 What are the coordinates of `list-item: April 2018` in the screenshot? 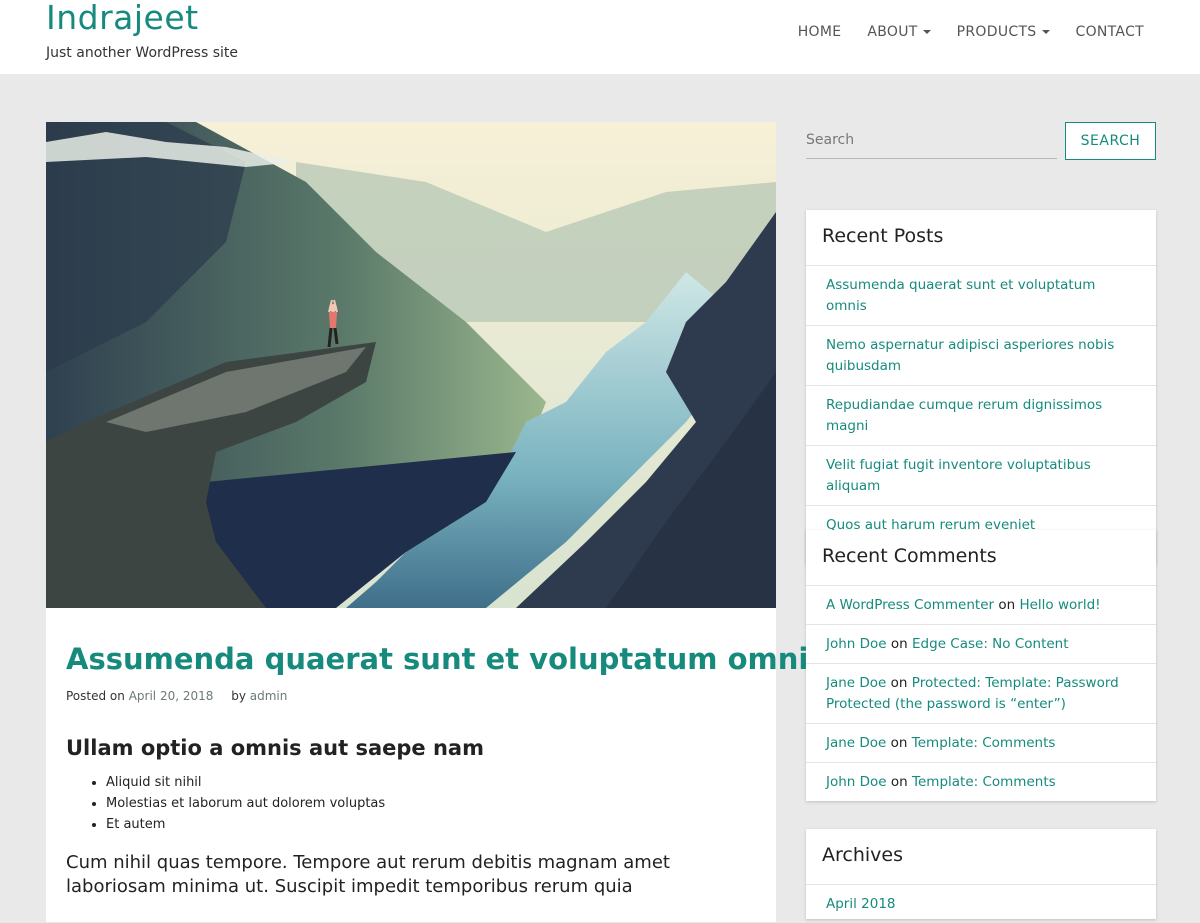 It's located at (981, 904).